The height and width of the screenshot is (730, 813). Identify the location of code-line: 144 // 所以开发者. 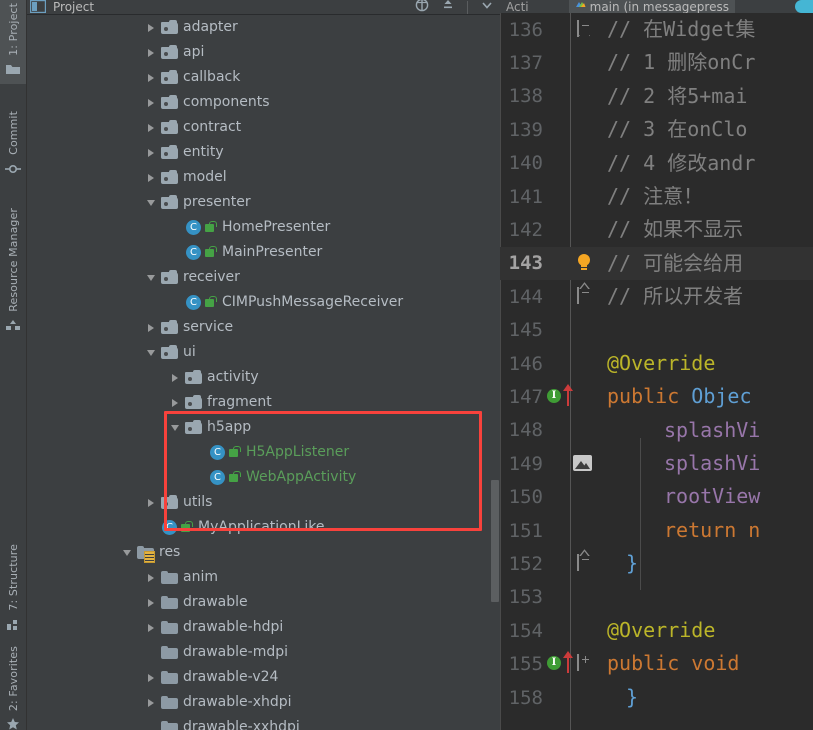
(656, 296).